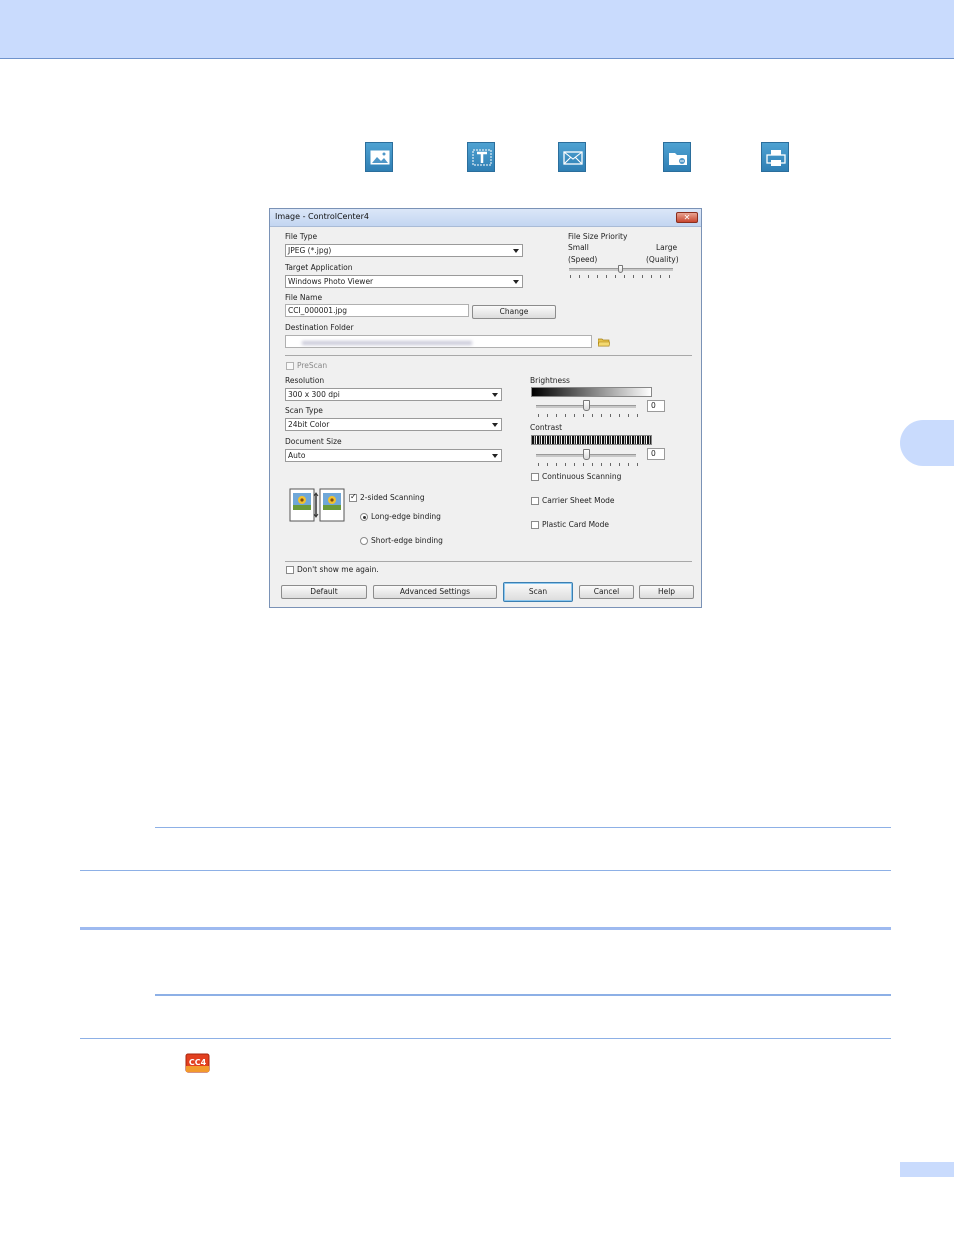 Image resolution: width=954 pixels, height=1235 pixels. I want to click on text-ocr-icon, so click(481, 157).